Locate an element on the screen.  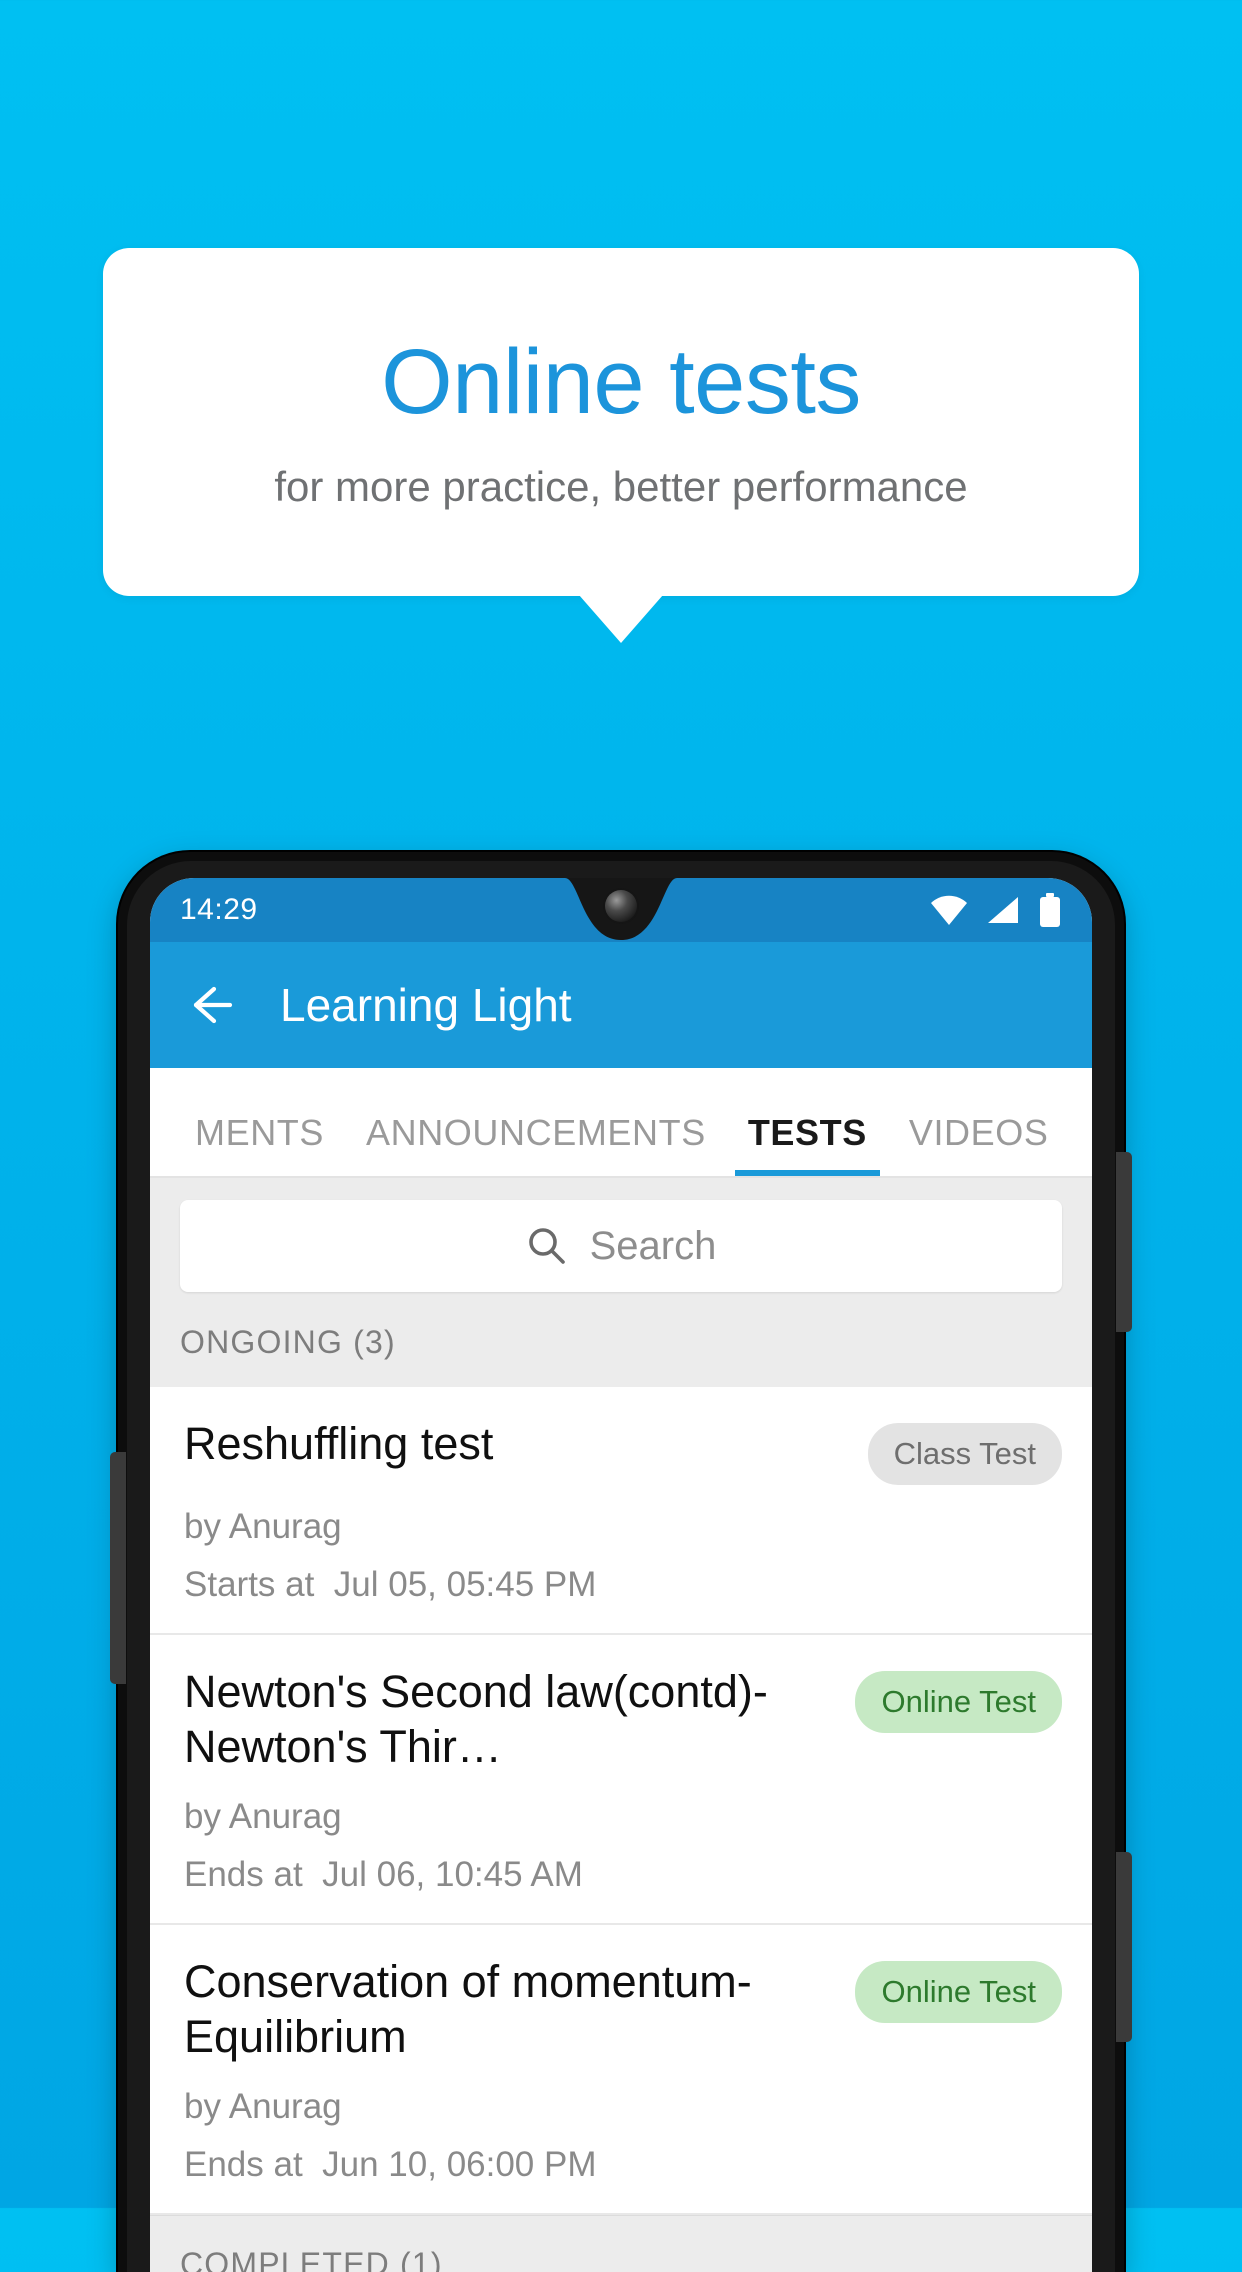
signal-icon is located at coordinates (1003, 910).